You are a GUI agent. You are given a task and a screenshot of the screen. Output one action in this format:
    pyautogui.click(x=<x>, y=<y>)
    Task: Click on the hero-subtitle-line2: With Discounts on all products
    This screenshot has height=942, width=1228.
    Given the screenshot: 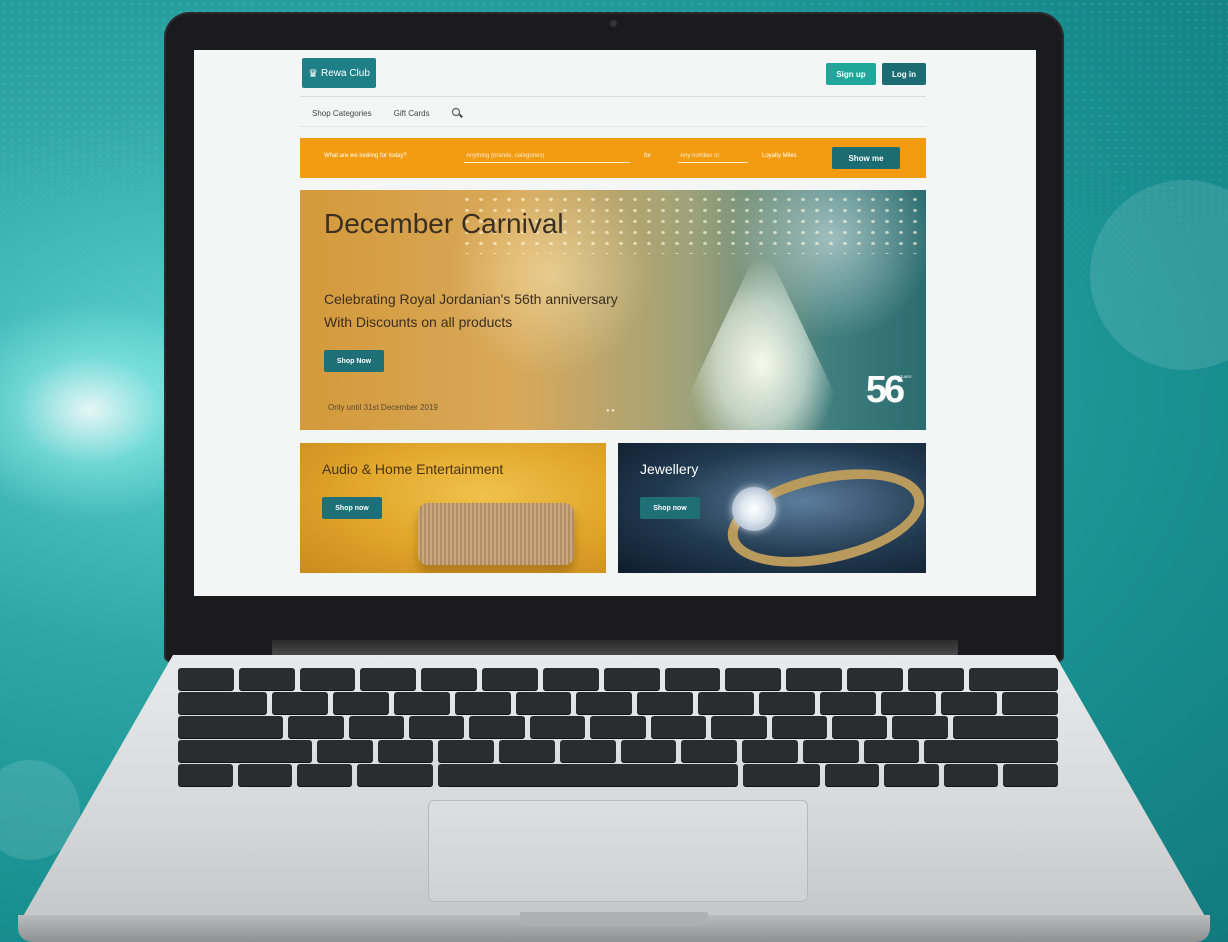 What is the action you would take?
    pyautogui.click(x=418, y=322)
    